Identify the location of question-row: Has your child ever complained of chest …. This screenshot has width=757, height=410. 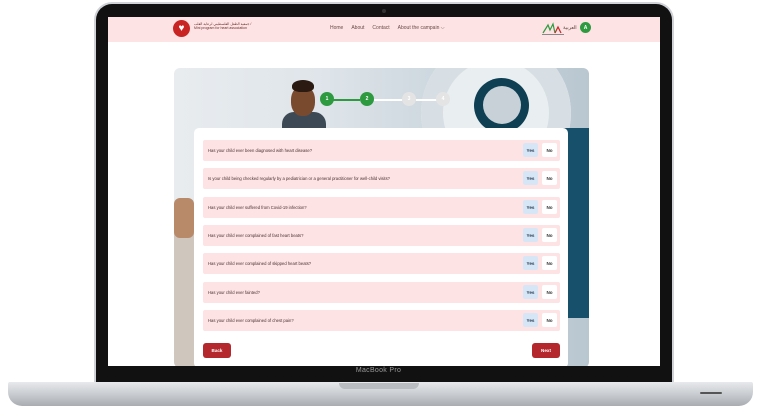
(381, 320).